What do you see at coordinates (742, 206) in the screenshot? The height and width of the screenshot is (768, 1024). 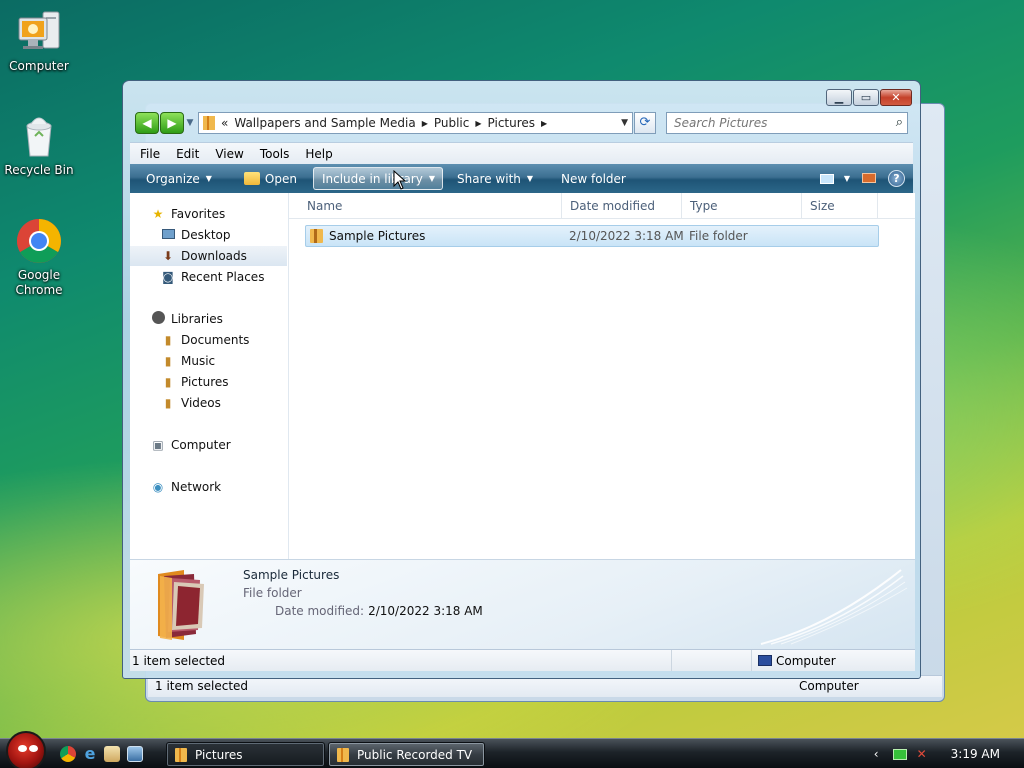 I see `column-header-type: Type` at bounding box center [742, 206].